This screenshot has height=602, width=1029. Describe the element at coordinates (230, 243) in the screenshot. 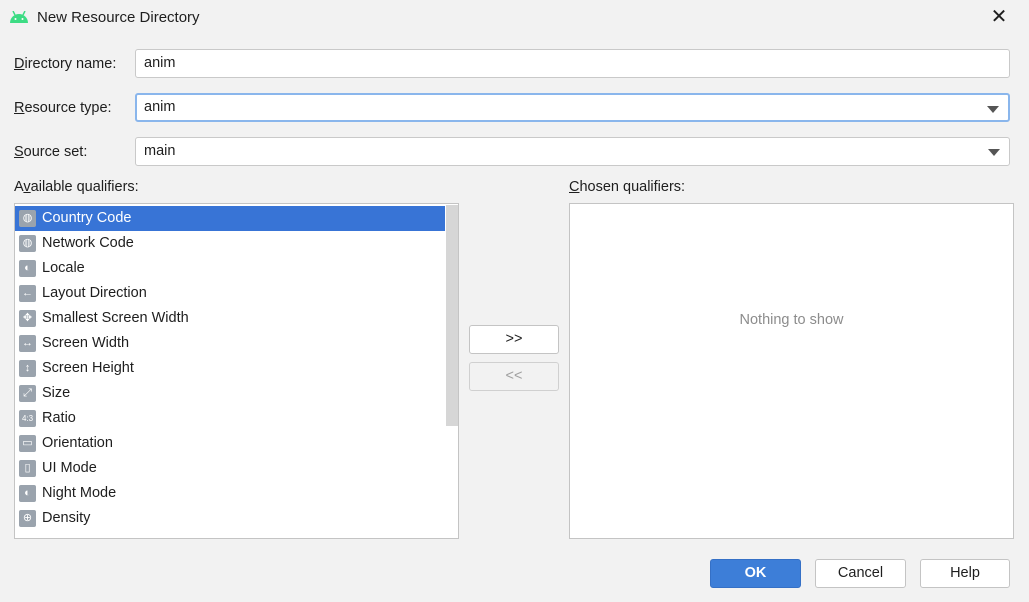

I see `qualifier-item: ◍ Network Code` at that location.